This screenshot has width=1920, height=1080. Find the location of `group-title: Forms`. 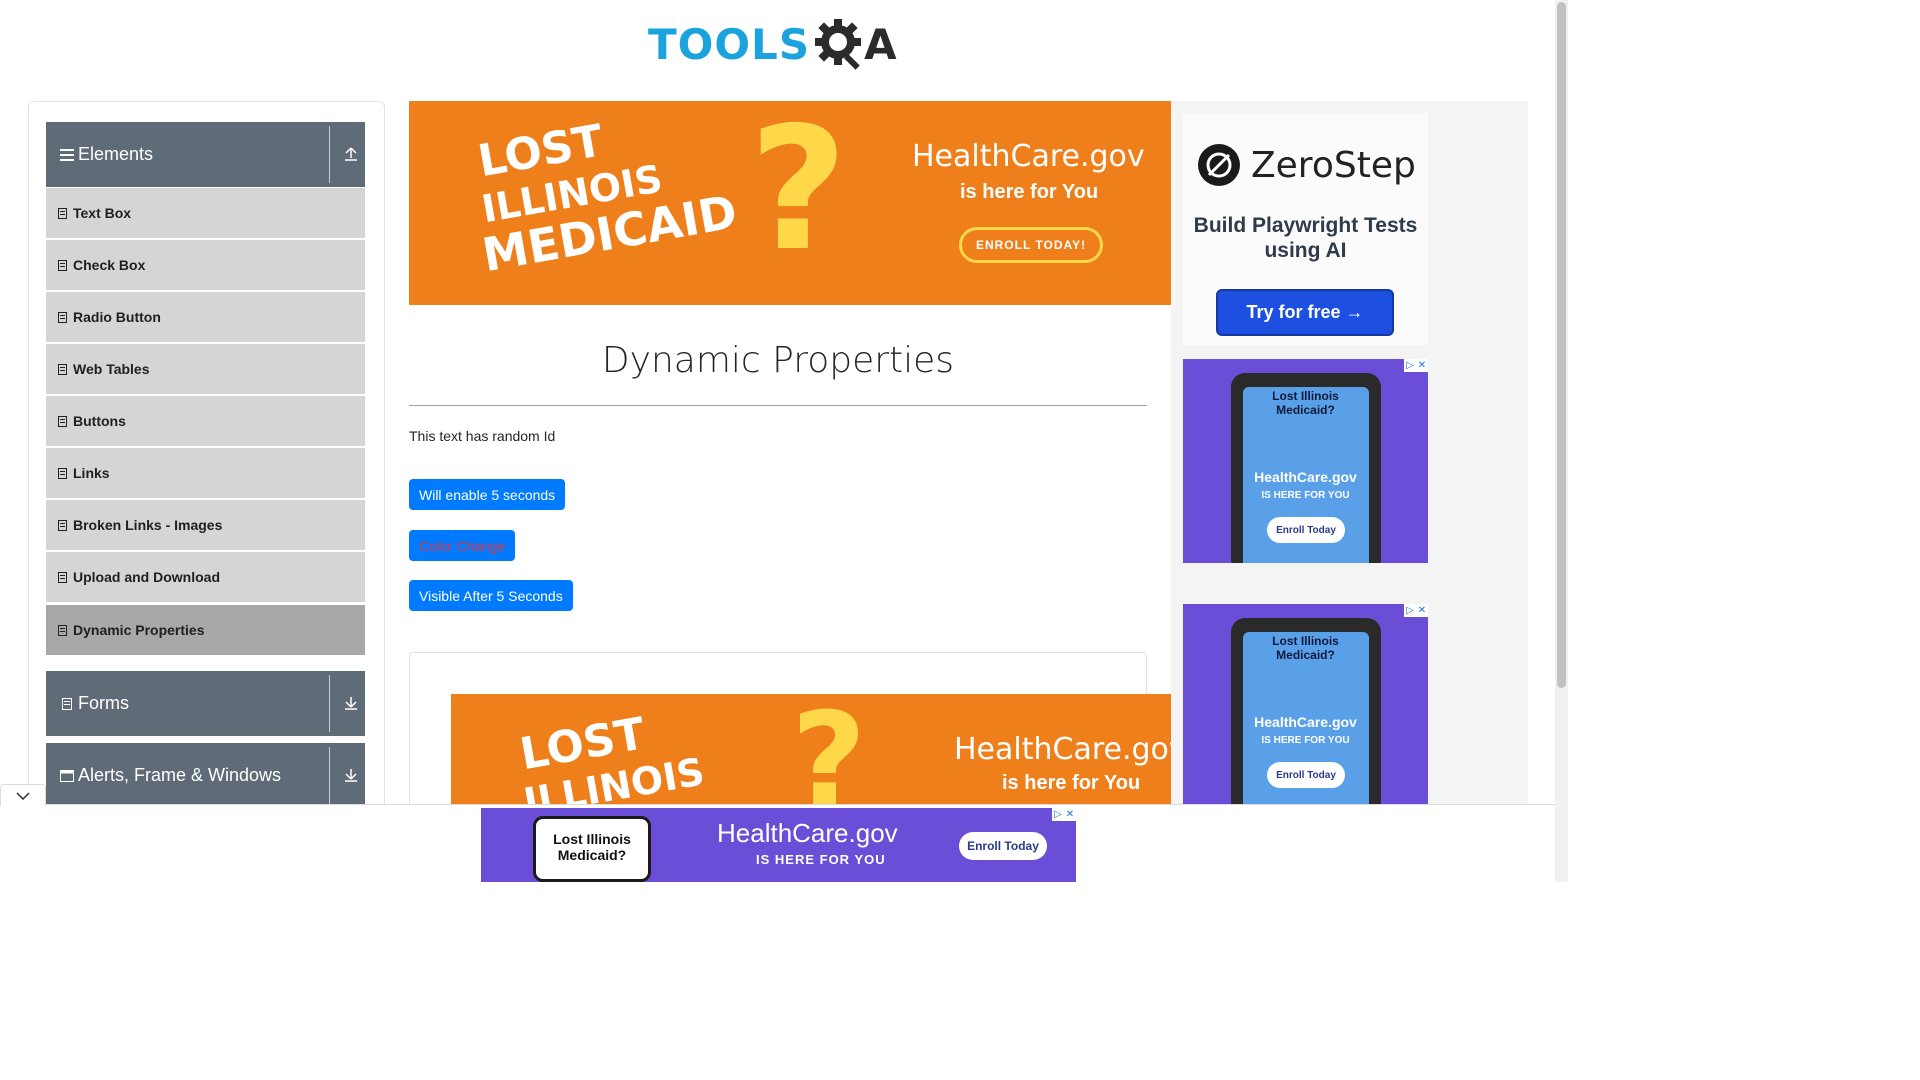

group-title: Forms is located at coordinates (103, 703).